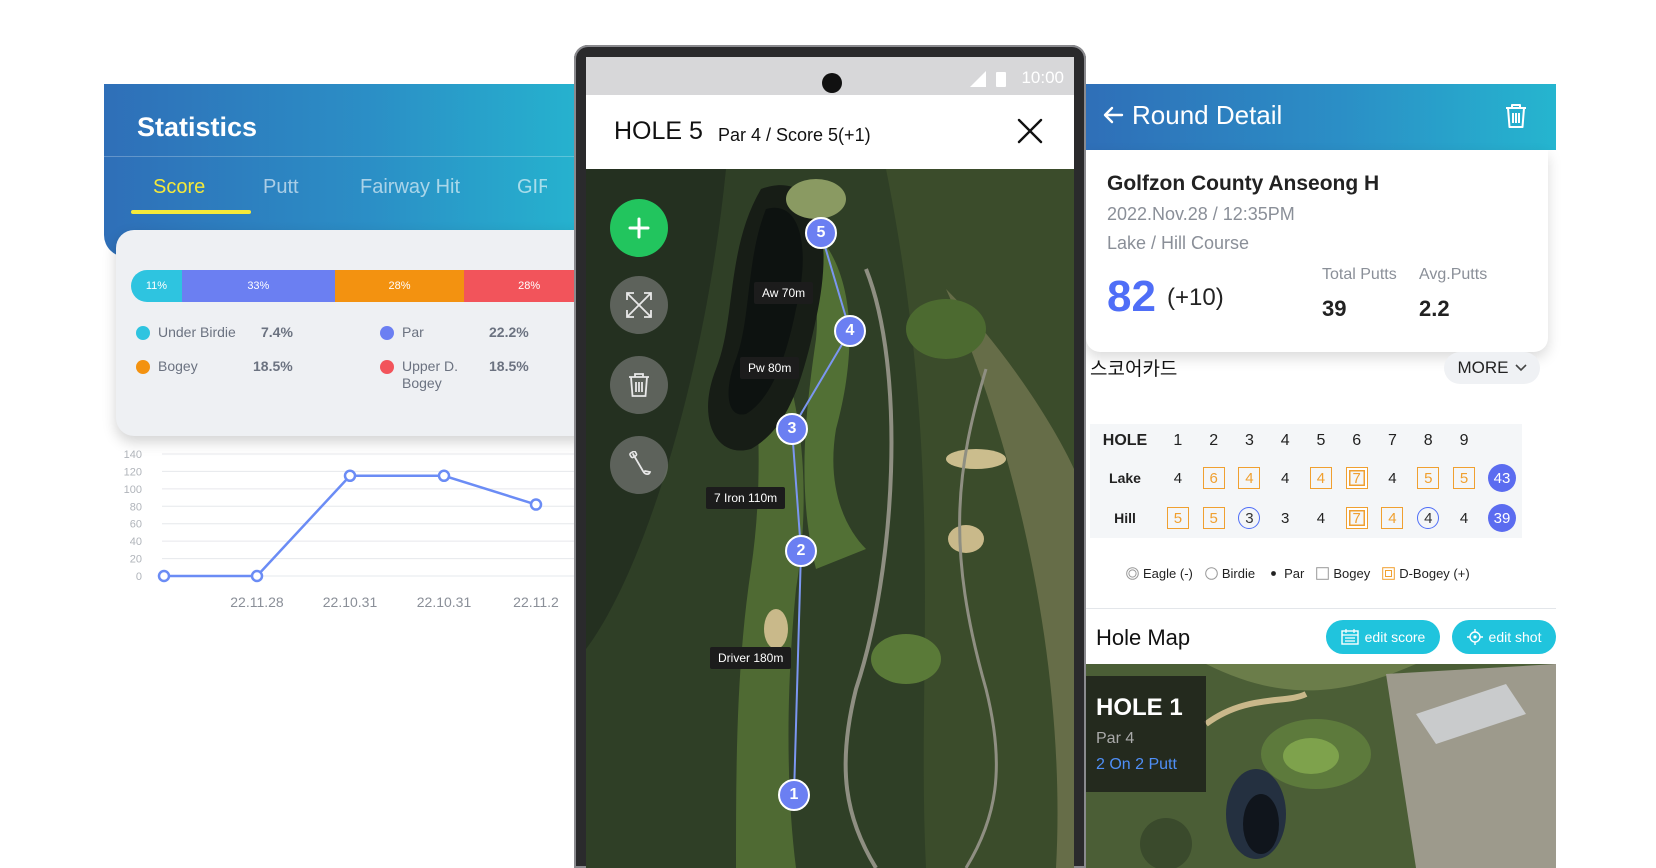 The image size is (1656, 868). Describe the element at coordinates (801, 551) in the screenshot. I see `shot-marker-2: 2` at that location.